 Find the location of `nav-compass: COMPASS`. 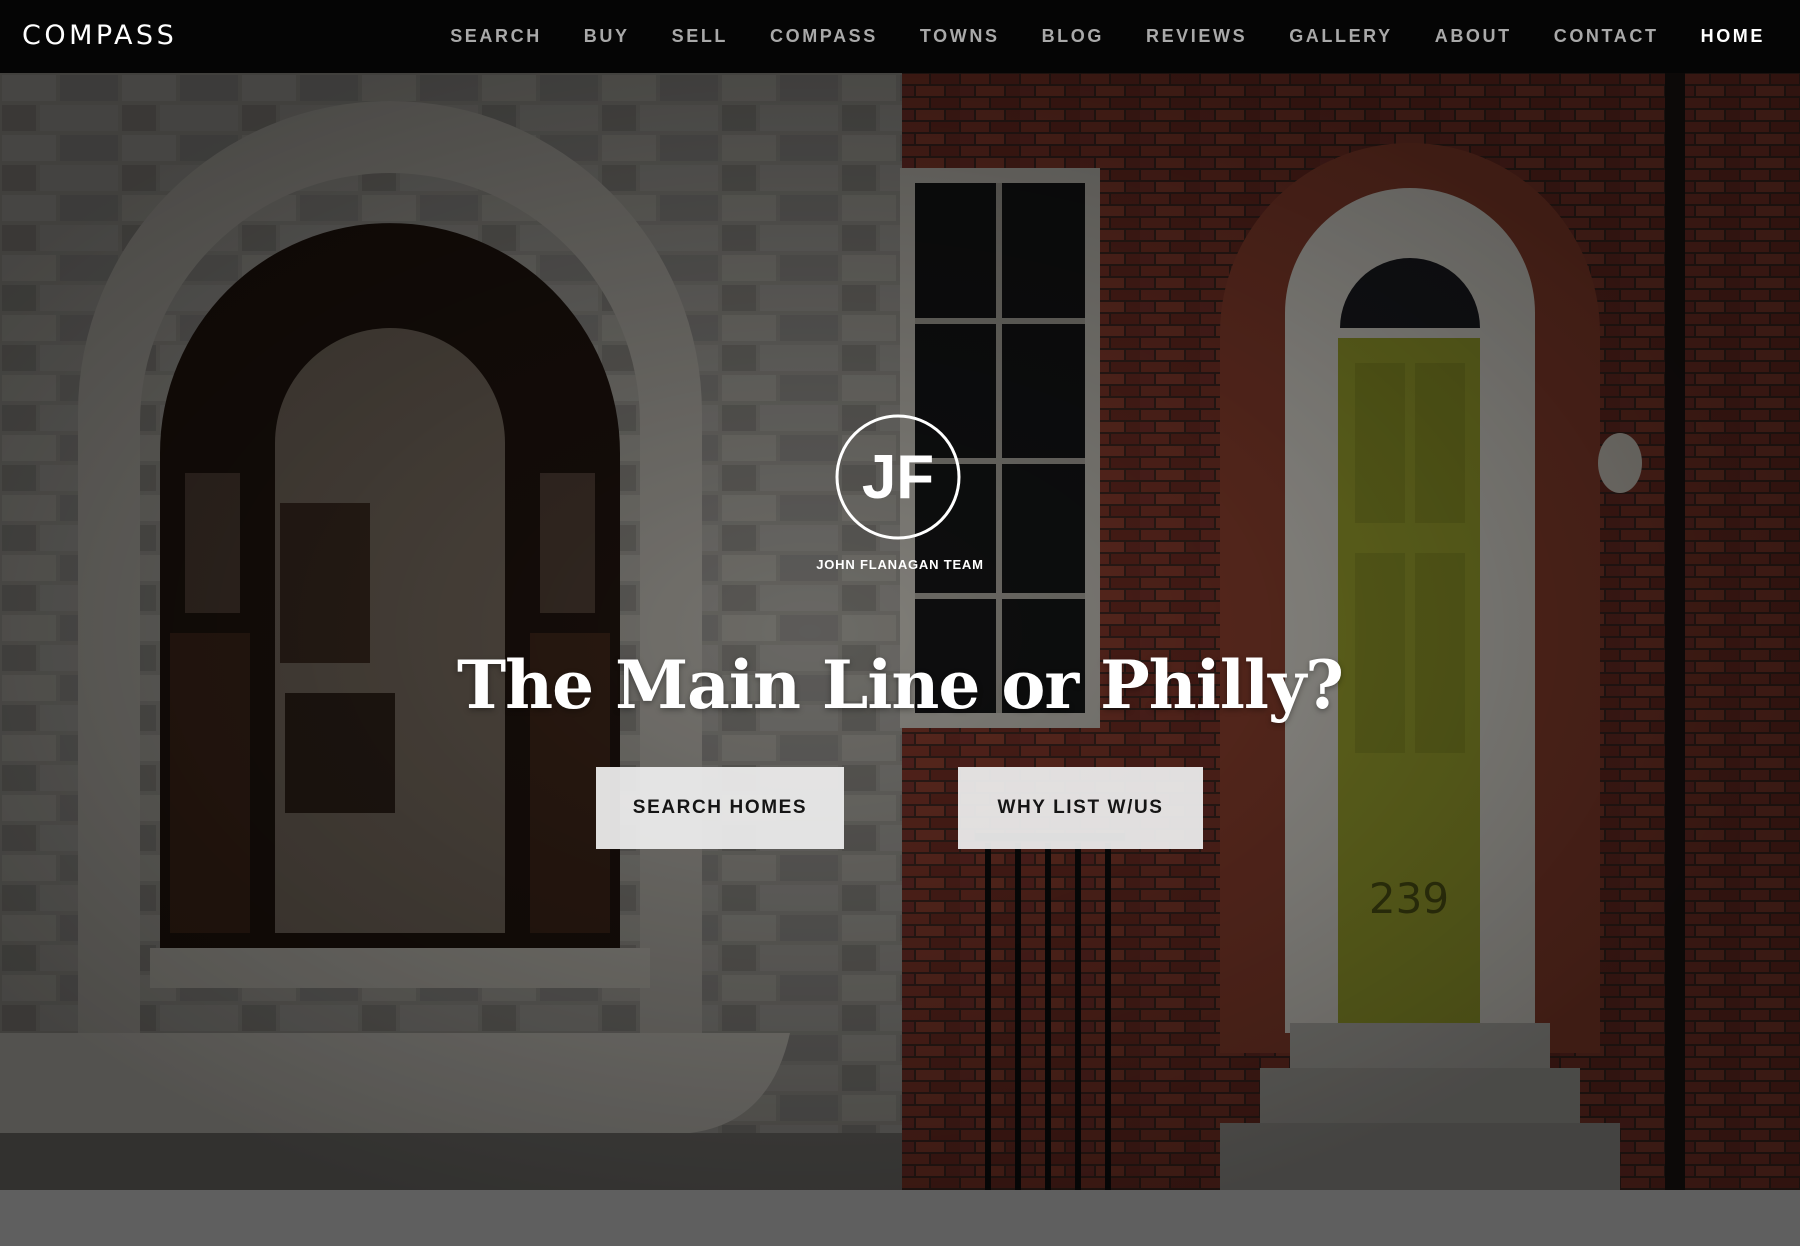

nav-compass: COMPASS is located at coordinates (824, 36).